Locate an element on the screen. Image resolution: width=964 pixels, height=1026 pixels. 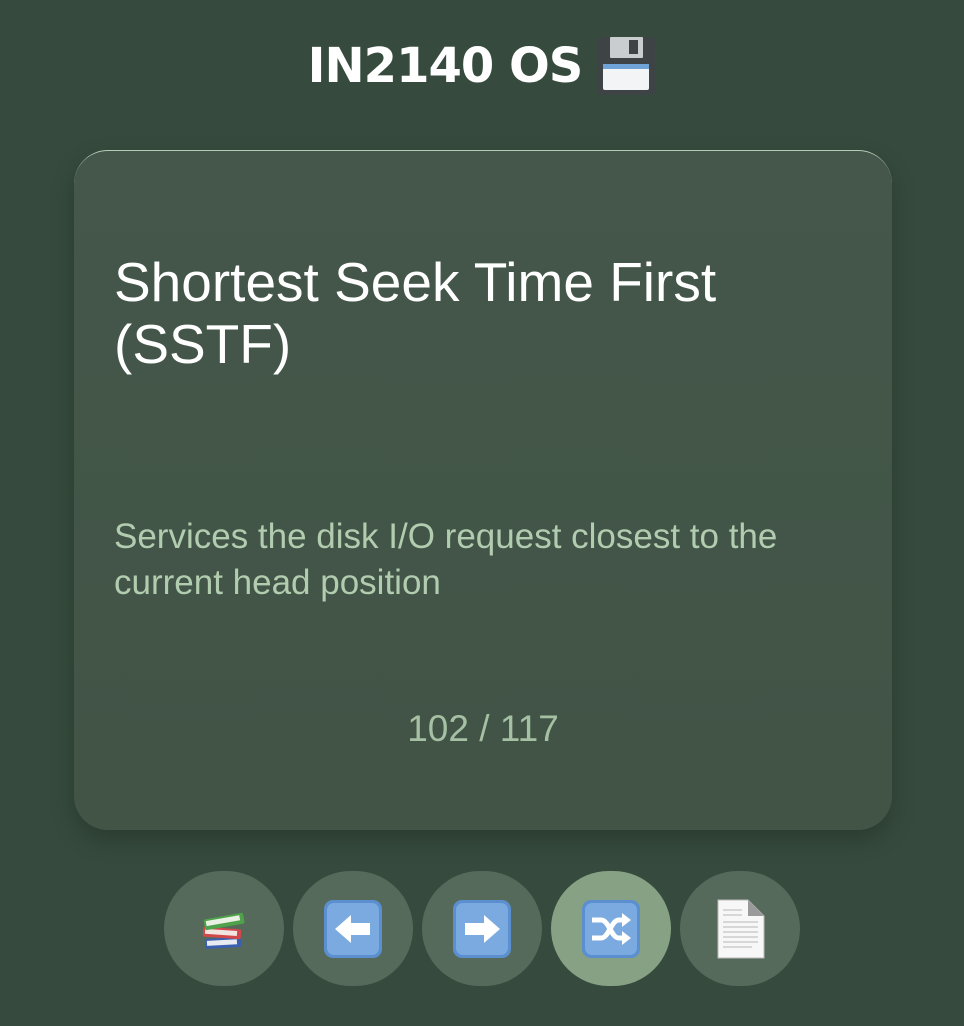
right-arrow-icon is located at coordinates (482, 928).